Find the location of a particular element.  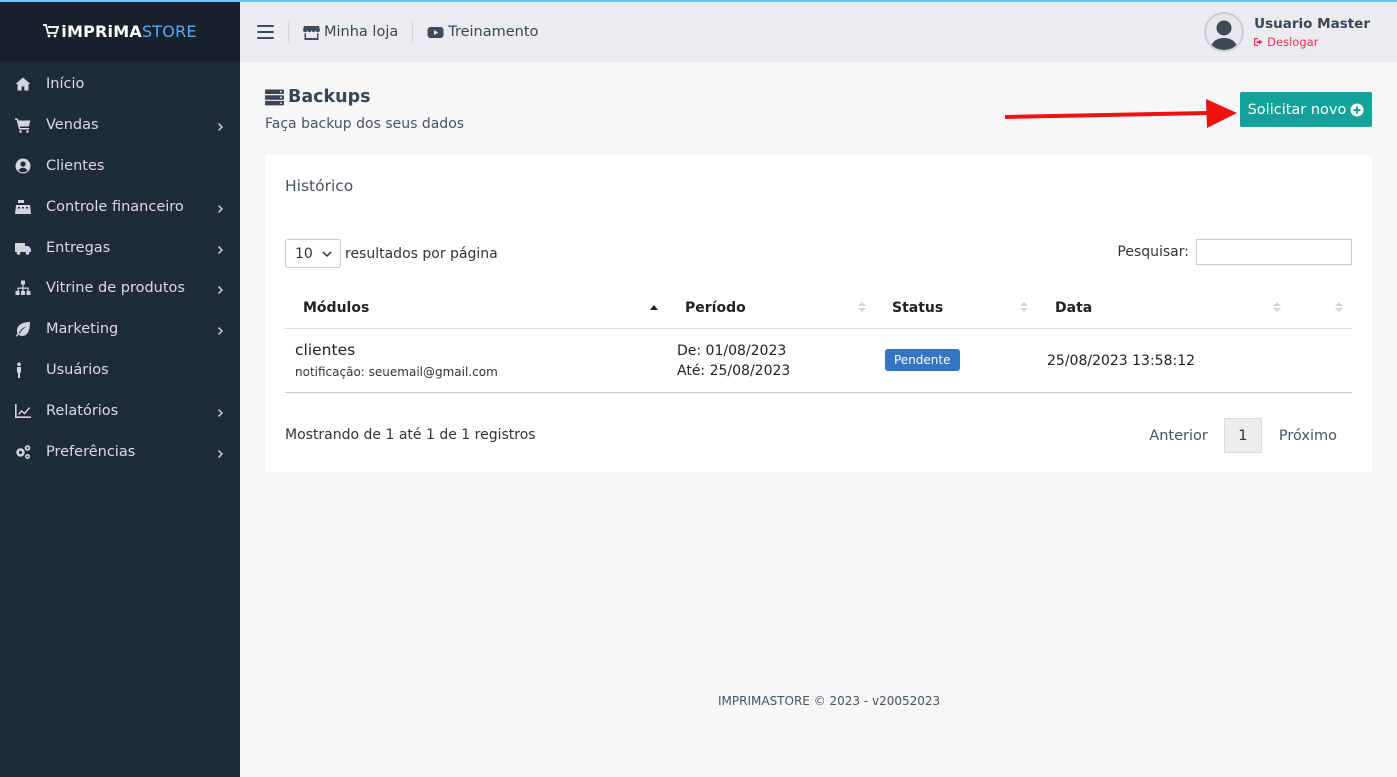

page-length-suffix: resultados por página is located at coordinates (421, 253).